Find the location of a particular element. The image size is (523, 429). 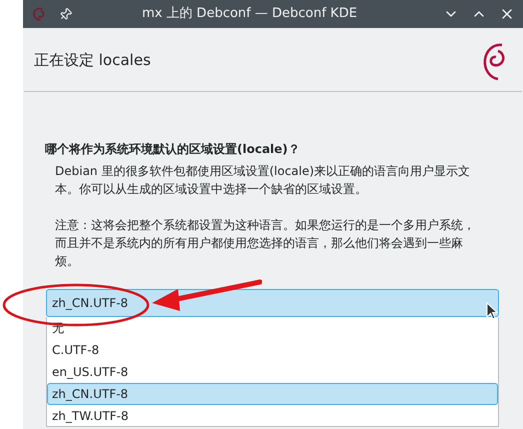

locale-dropdown: zh_CN.UTF-8 is located at coordinates (272, 303).